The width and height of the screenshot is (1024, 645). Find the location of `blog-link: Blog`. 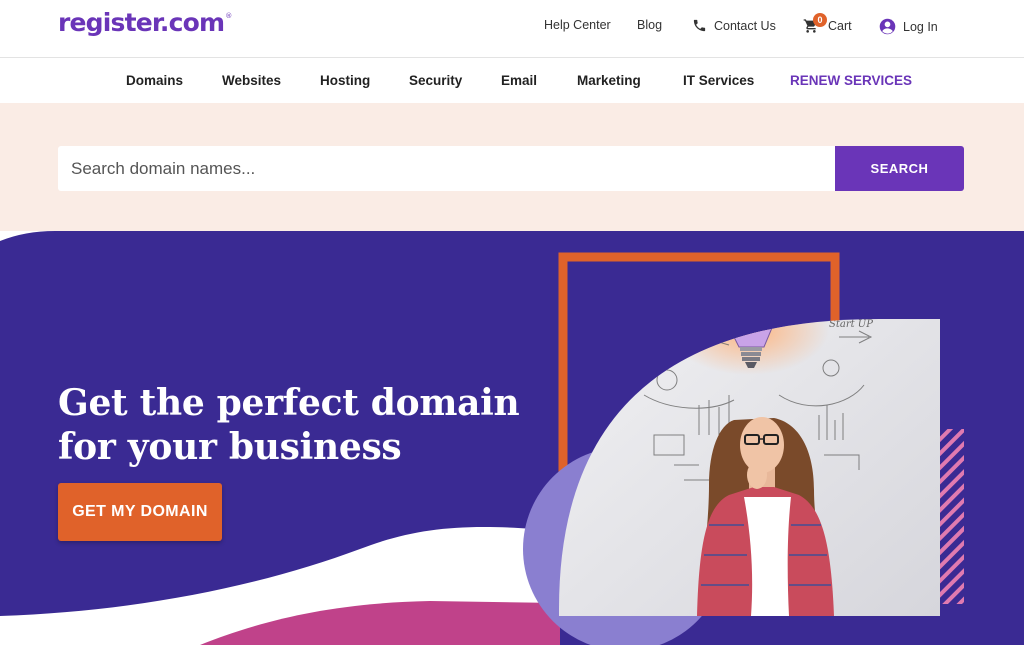

blog-link: Blog is located at coordinates (649, 25).